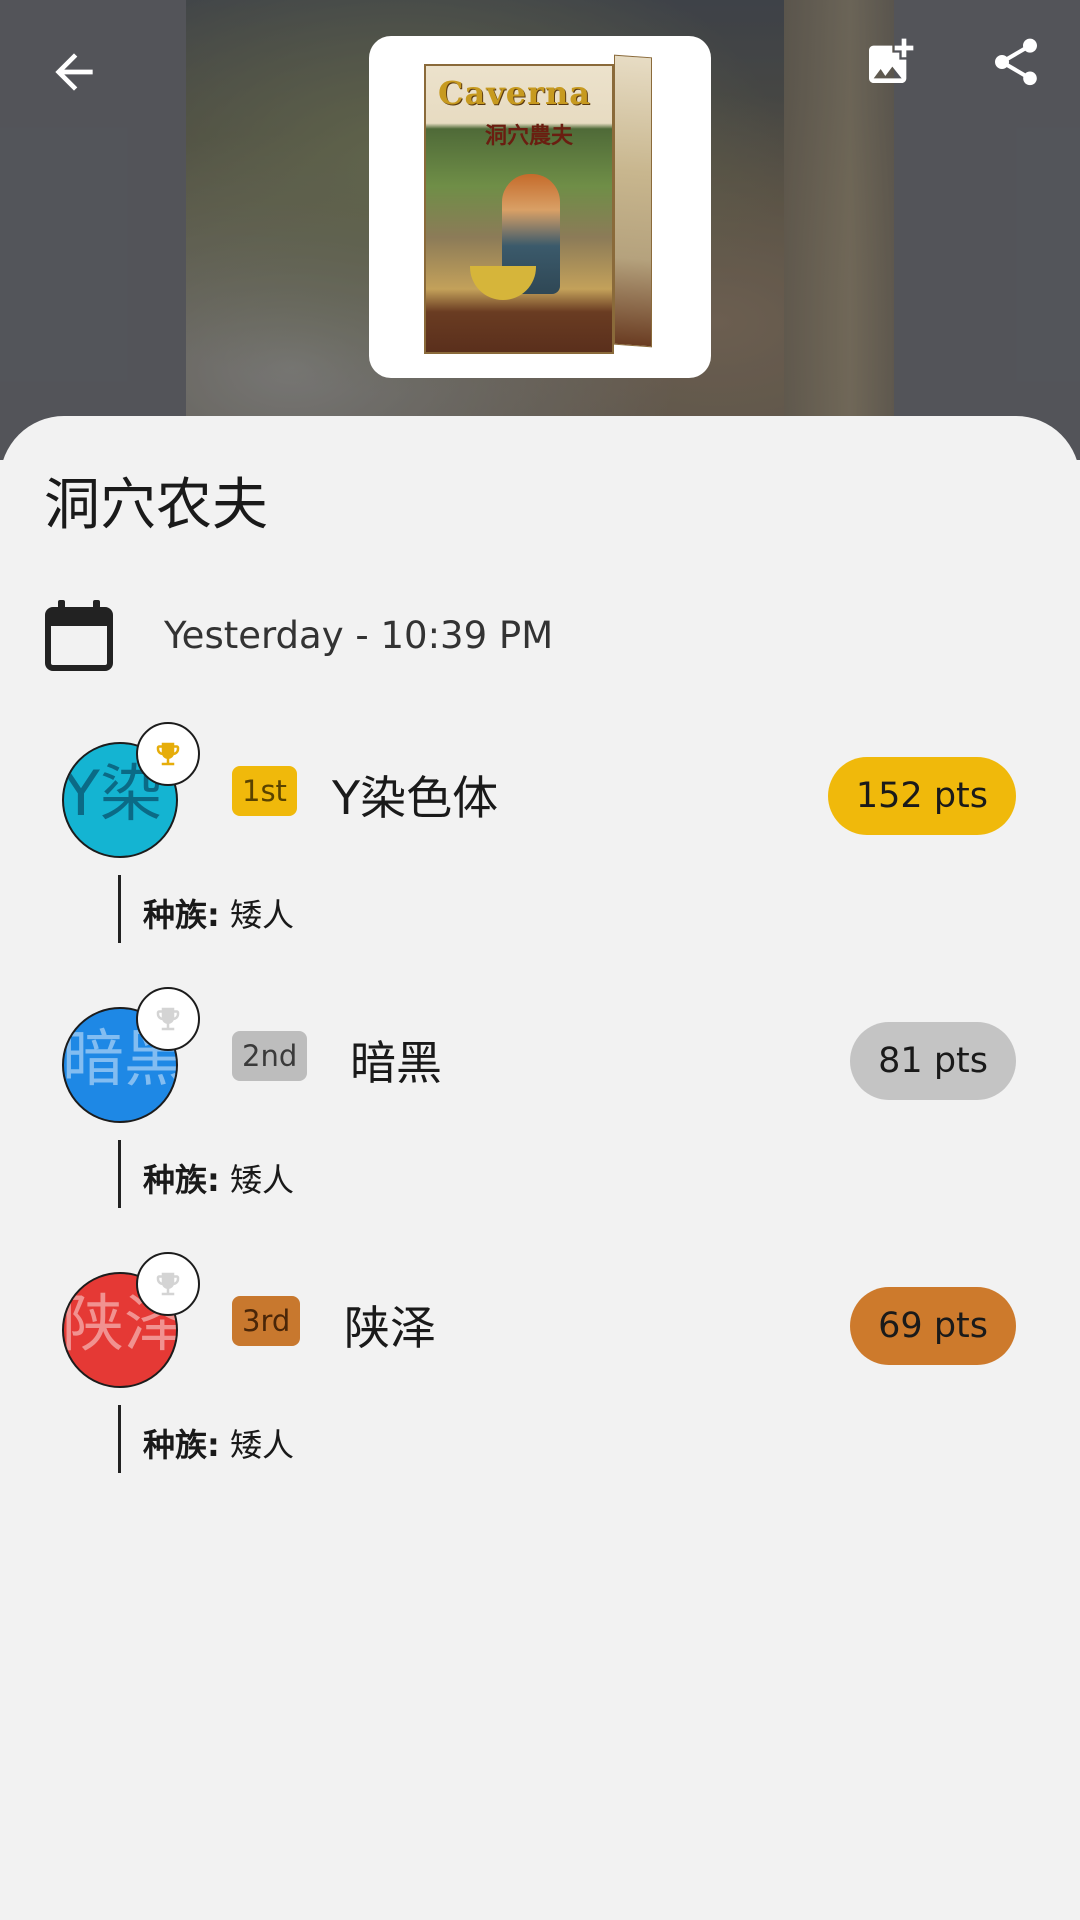 The height and width of the screenshot is (1920, 1080). Describe the element at coordinates (359, 635) in the screenshot. I see `play-date: Yesterday - 10:39 PM` at that location.